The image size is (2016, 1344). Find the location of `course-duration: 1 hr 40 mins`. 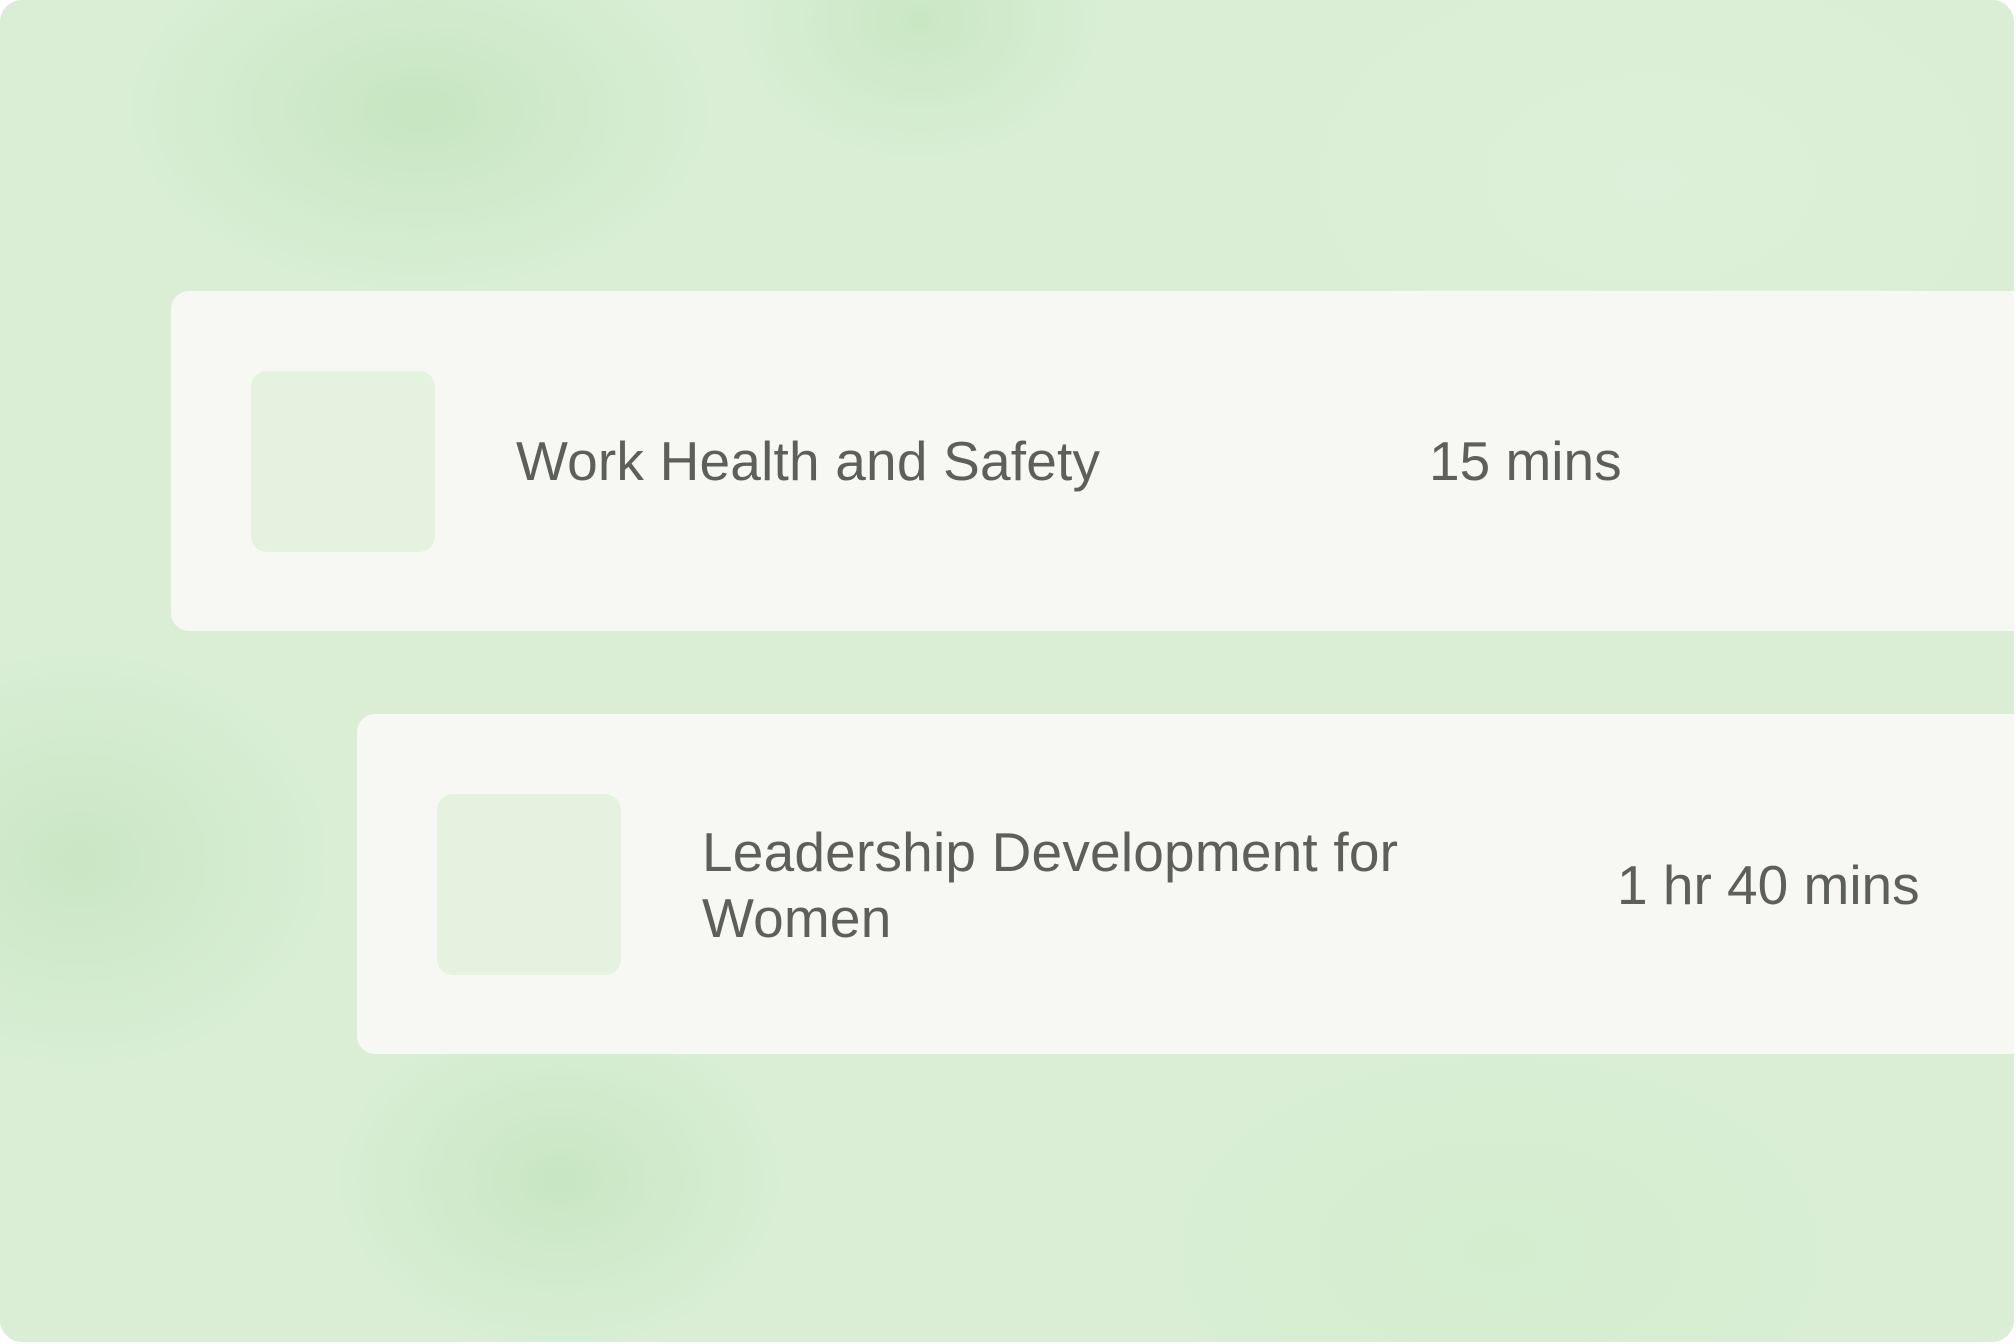

course-duration: 1 hr 40 mins is located at coordinates (1768, 885).